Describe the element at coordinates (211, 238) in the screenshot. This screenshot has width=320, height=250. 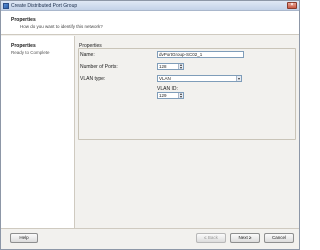
I see `back-button: ≤ Back` at that location.